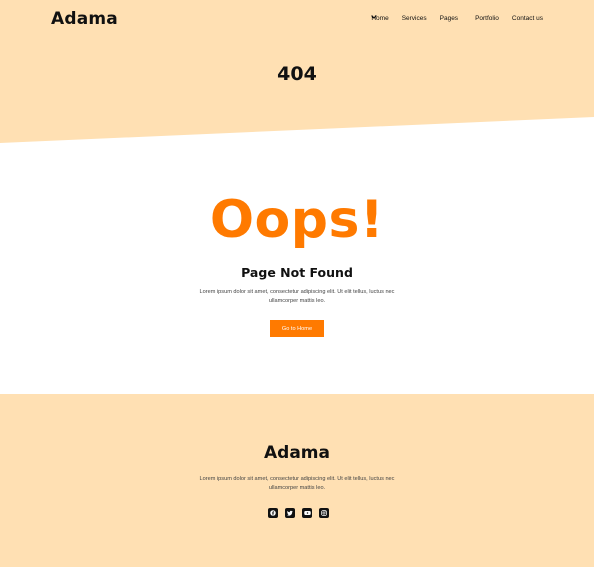 The width and height of the screenshot is (594, 567). I want to click on facebook-icon, so click(273, 513).